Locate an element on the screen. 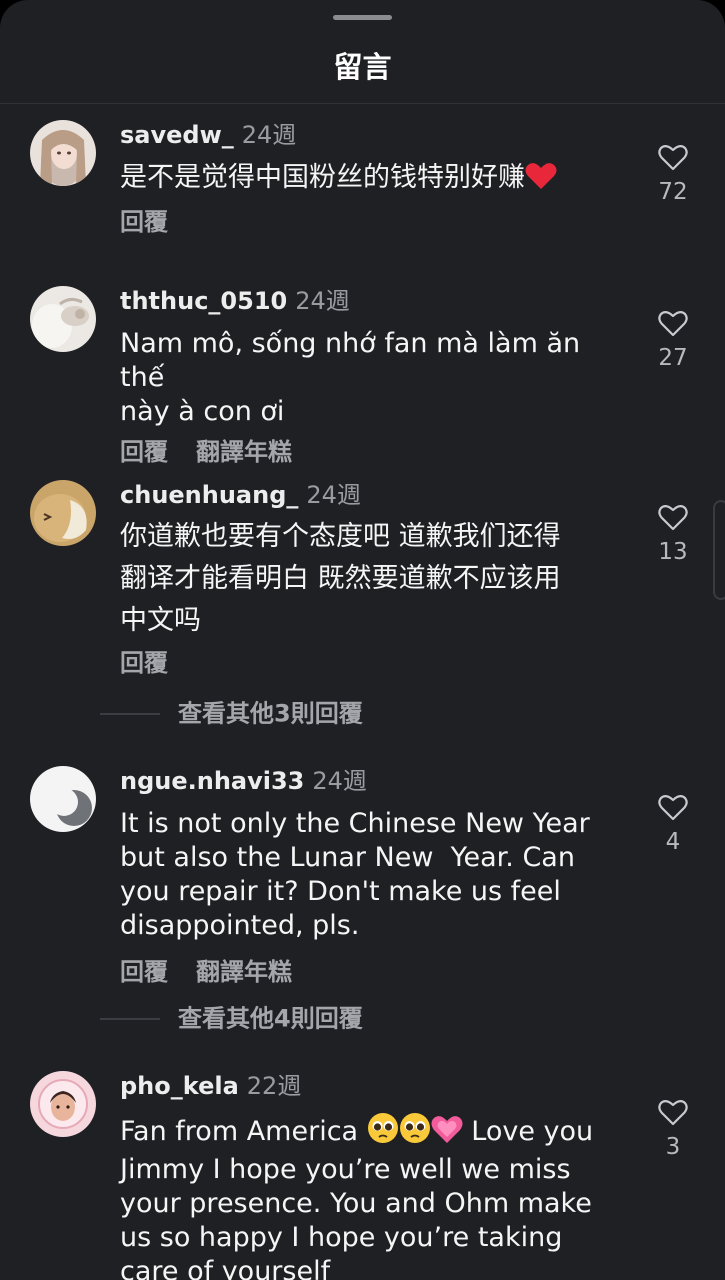 Image resolution: width=725 pixels, height=1280 pixels. red-heart-icon is located at coordinates (541, 180).